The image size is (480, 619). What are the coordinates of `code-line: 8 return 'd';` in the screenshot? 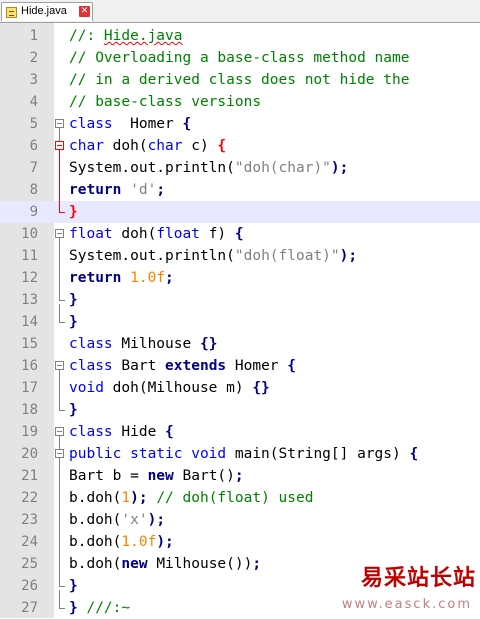 It's located at (240, 190).